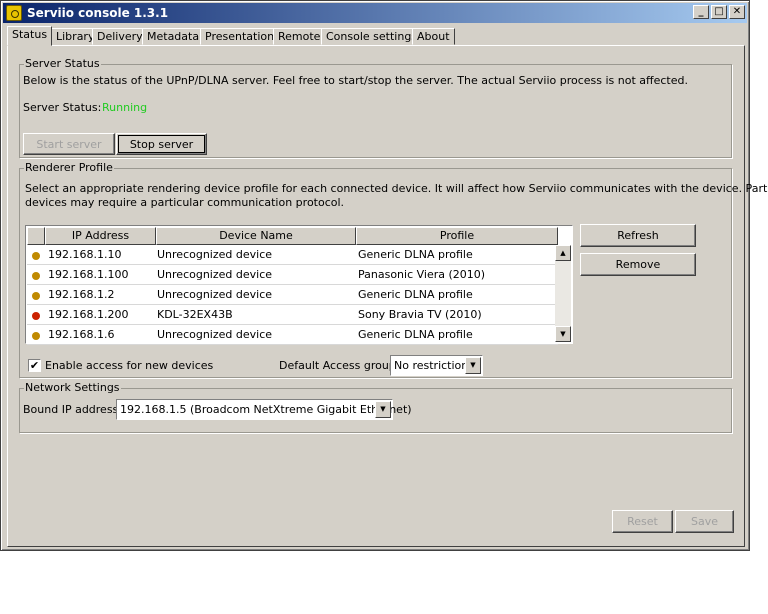 The width and height of the screenshot is (768, 614). Describe the element at coordinates (563, 334) in the screenshot. I see `scroll-down-arrow-icon: ▼` at that location.